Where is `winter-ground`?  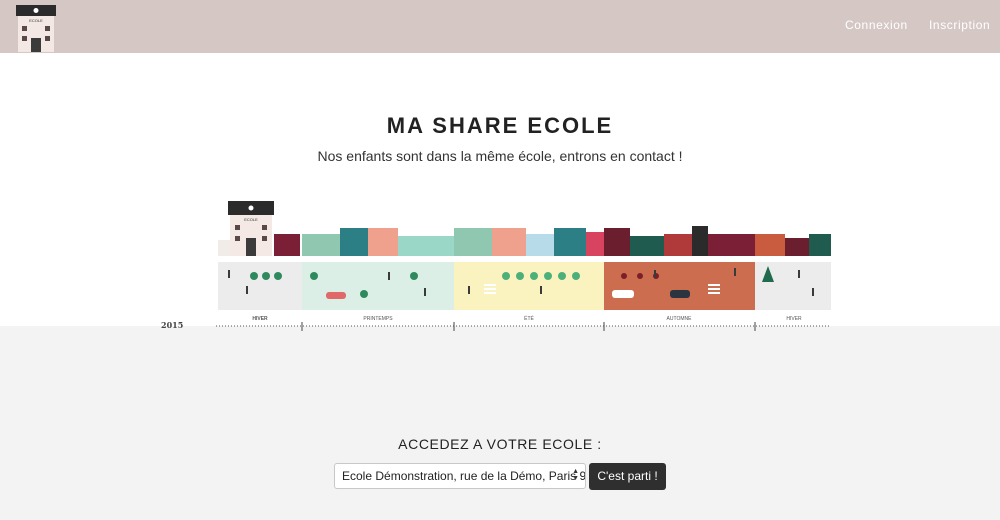
winter-ground is located at coordinates (260, 286).